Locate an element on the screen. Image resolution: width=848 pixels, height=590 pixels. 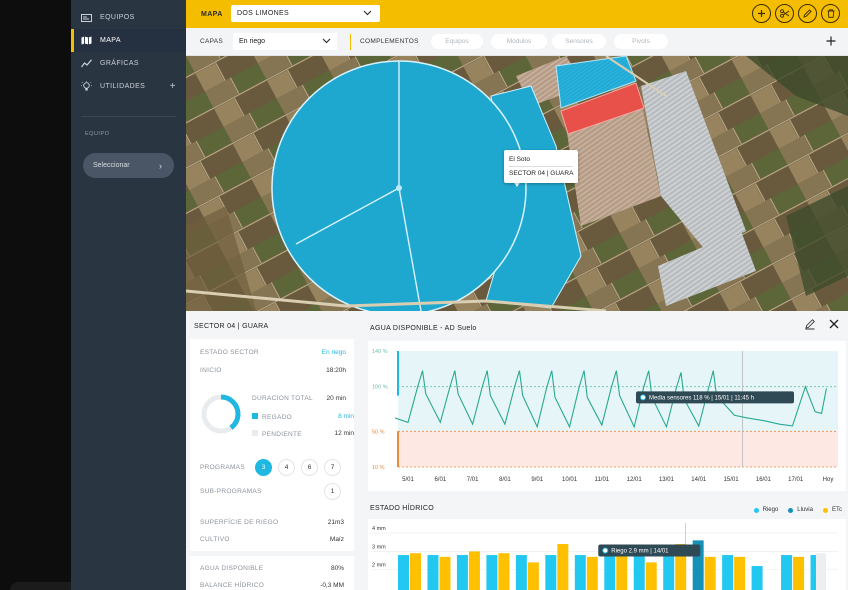
chevron-right-icon: › is located at coordinates (160, 165).